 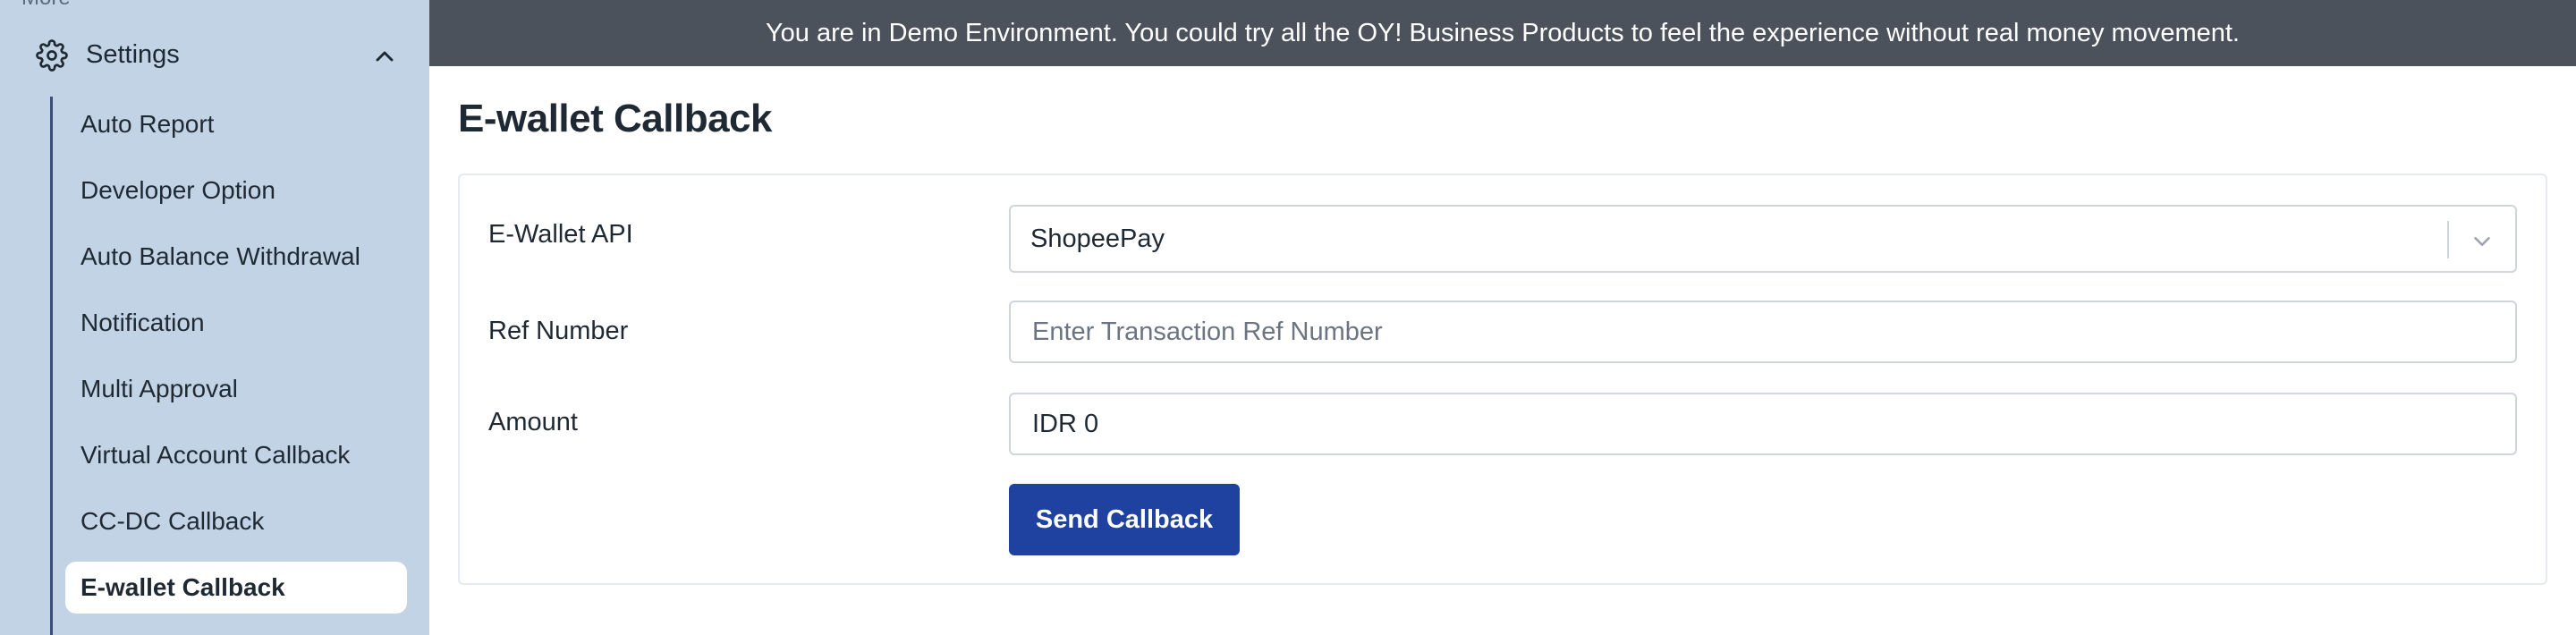 I want to click on sidebar-item-auto-balance-withdrawal: Auto Balance Withdrawal, so click(x=236, y=257).